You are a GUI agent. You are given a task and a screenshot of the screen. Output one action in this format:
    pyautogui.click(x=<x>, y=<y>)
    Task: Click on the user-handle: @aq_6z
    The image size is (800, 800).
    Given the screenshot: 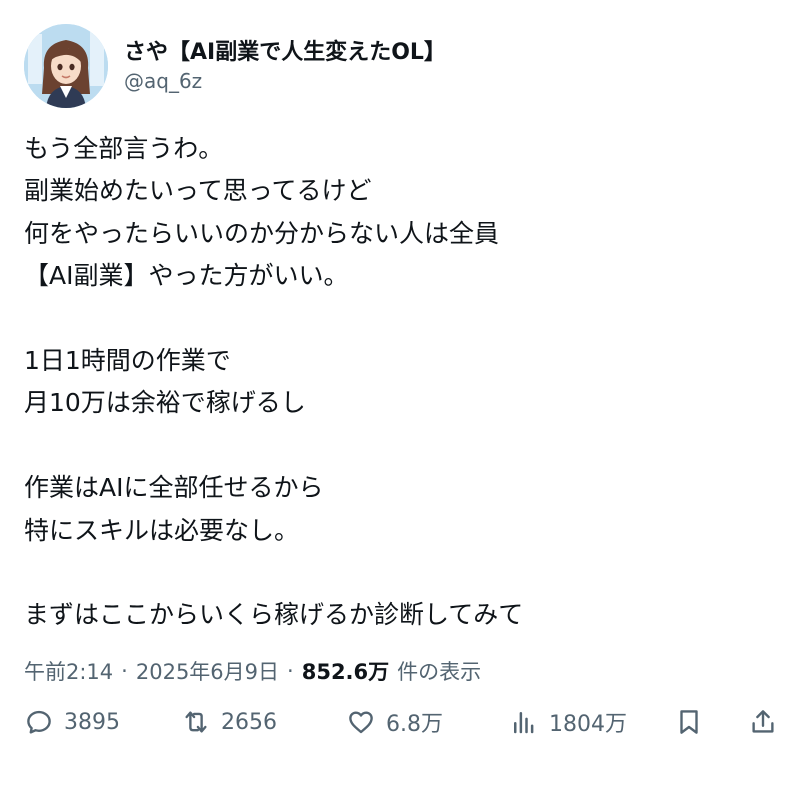 What is the action you would take?
    pyautogui.click(x=285, y=81)
    